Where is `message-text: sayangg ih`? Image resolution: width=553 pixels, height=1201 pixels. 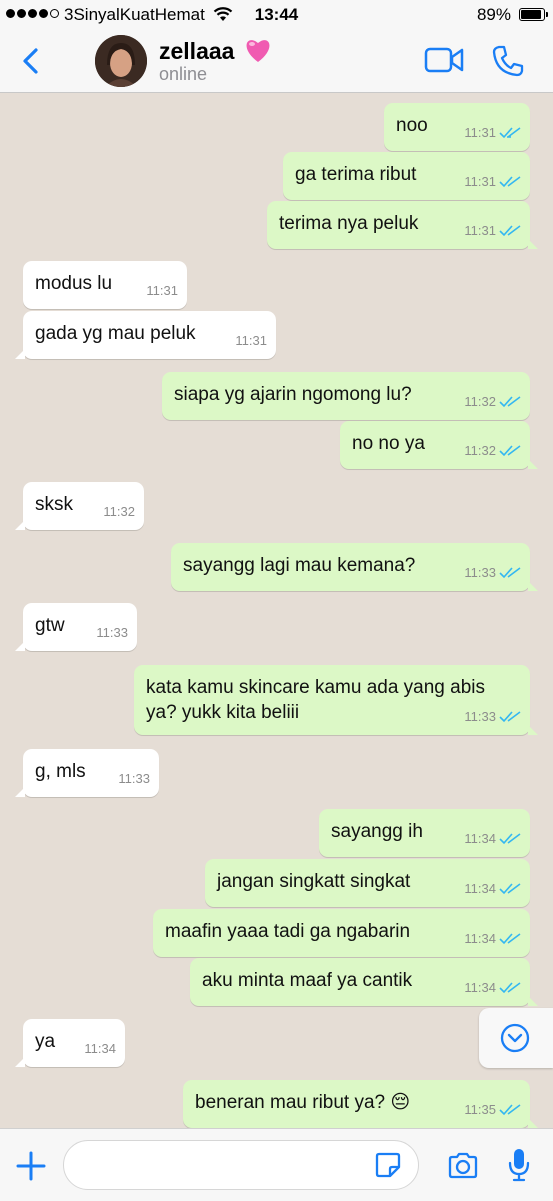
message-text: sayangg ih is located at coordinates (377, 831).